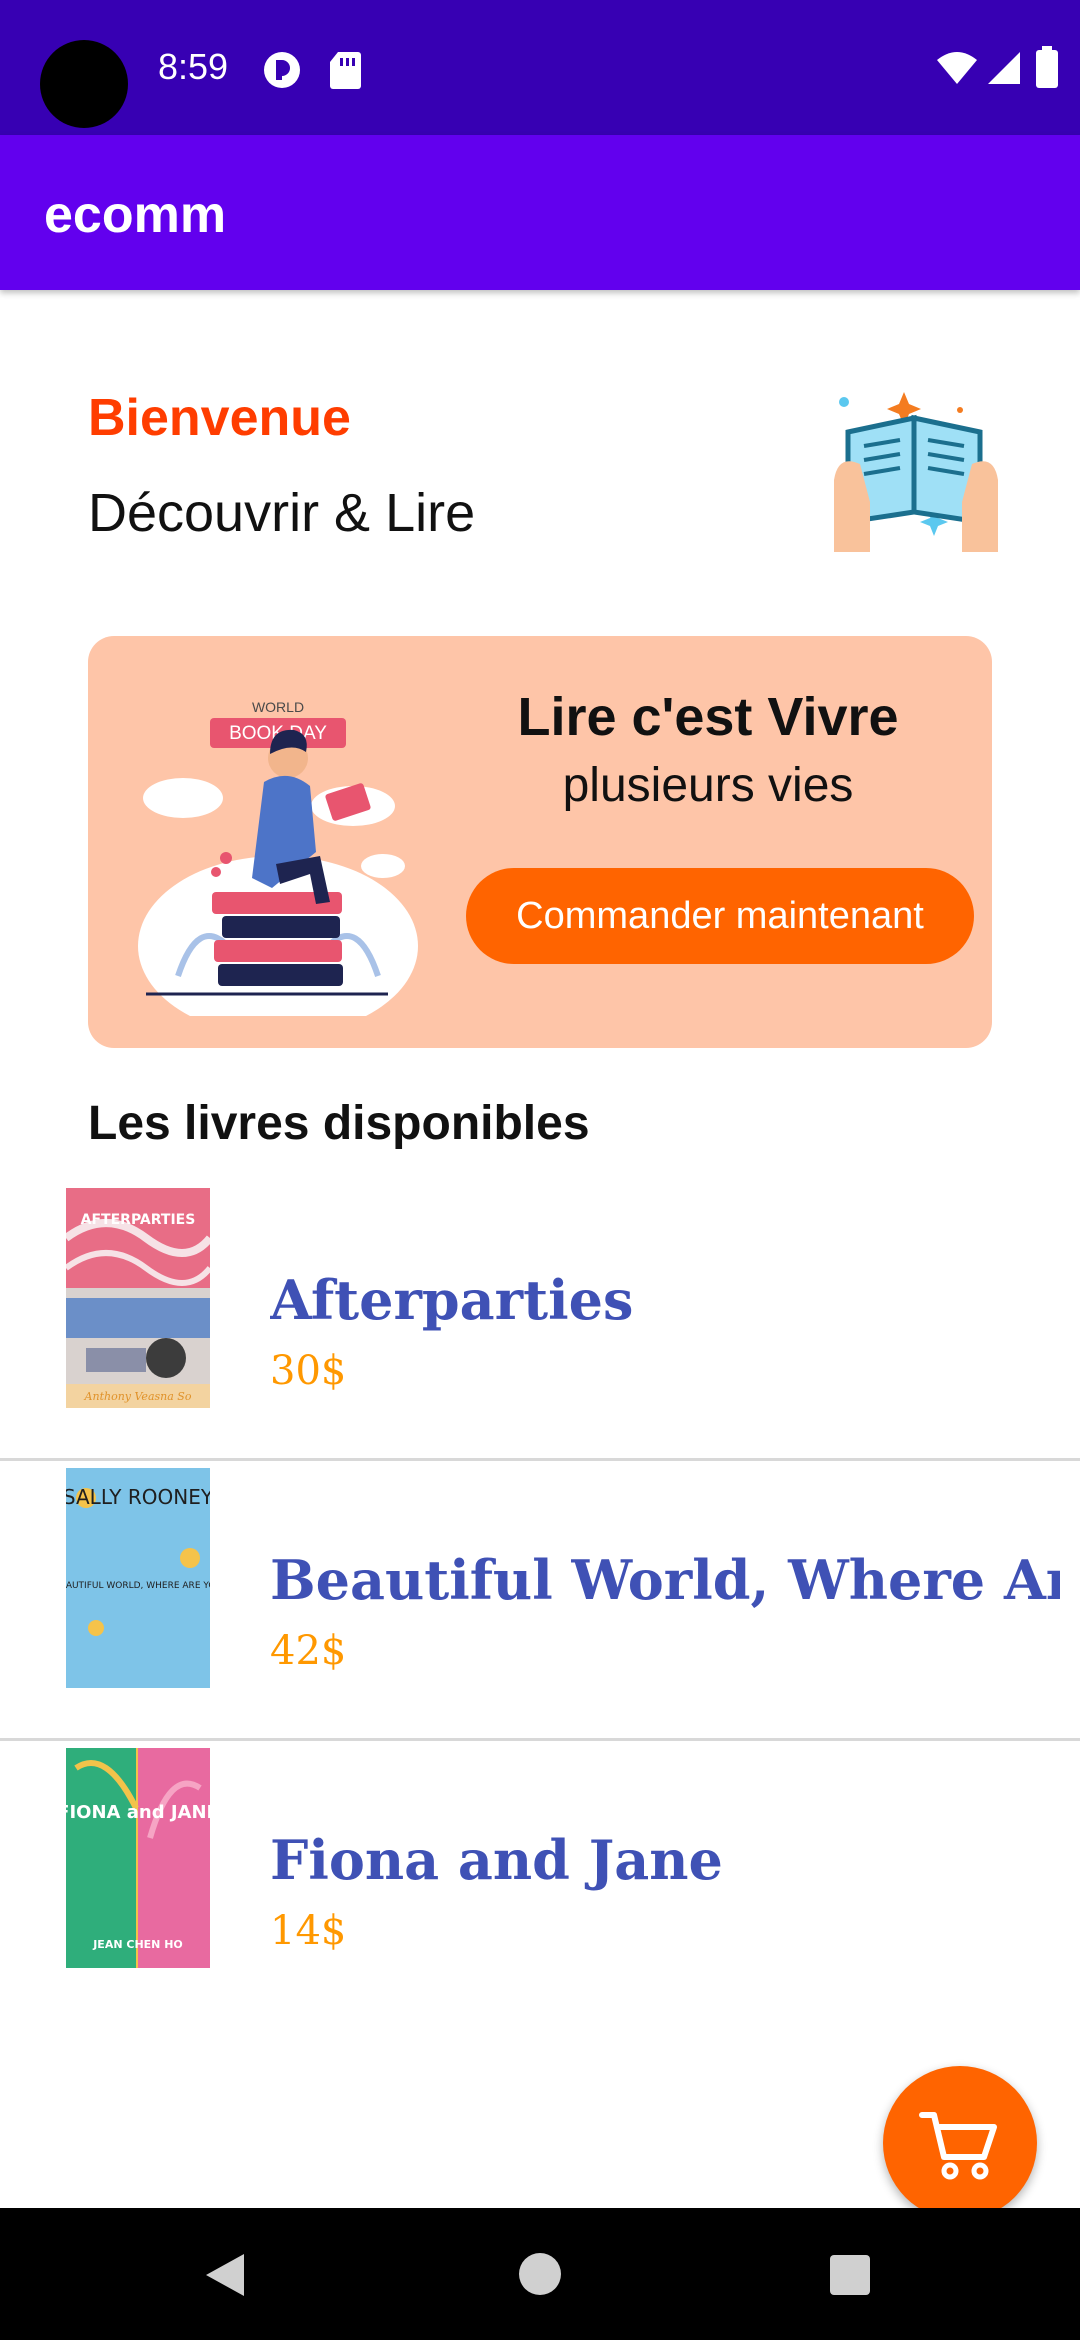 The height and width of the screenshot is (2340, 1080). I want to click on cart-button, so click(960, 2143).